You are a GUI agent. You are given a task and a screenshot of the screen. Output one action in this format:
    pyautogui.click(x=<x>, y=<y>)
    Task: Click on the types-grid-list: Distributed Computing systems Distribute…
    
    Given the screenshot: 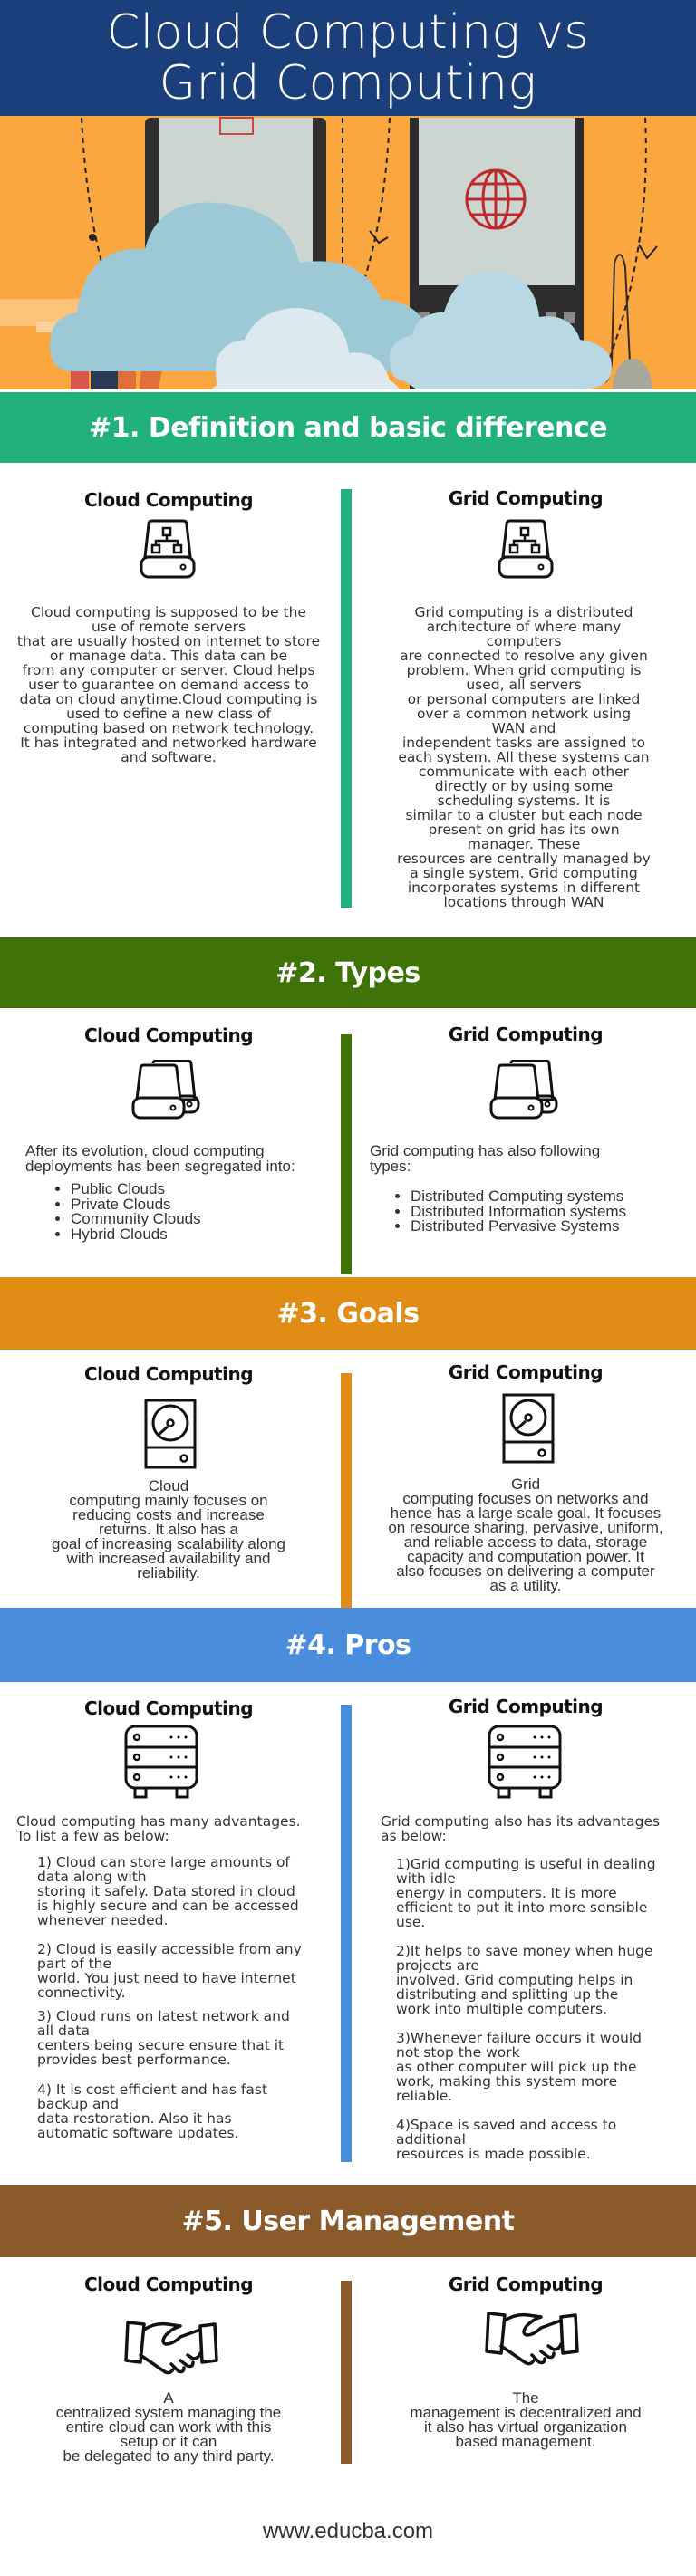 What is the action you would take?
    pyautogui.click(x=546, y=1211)
    